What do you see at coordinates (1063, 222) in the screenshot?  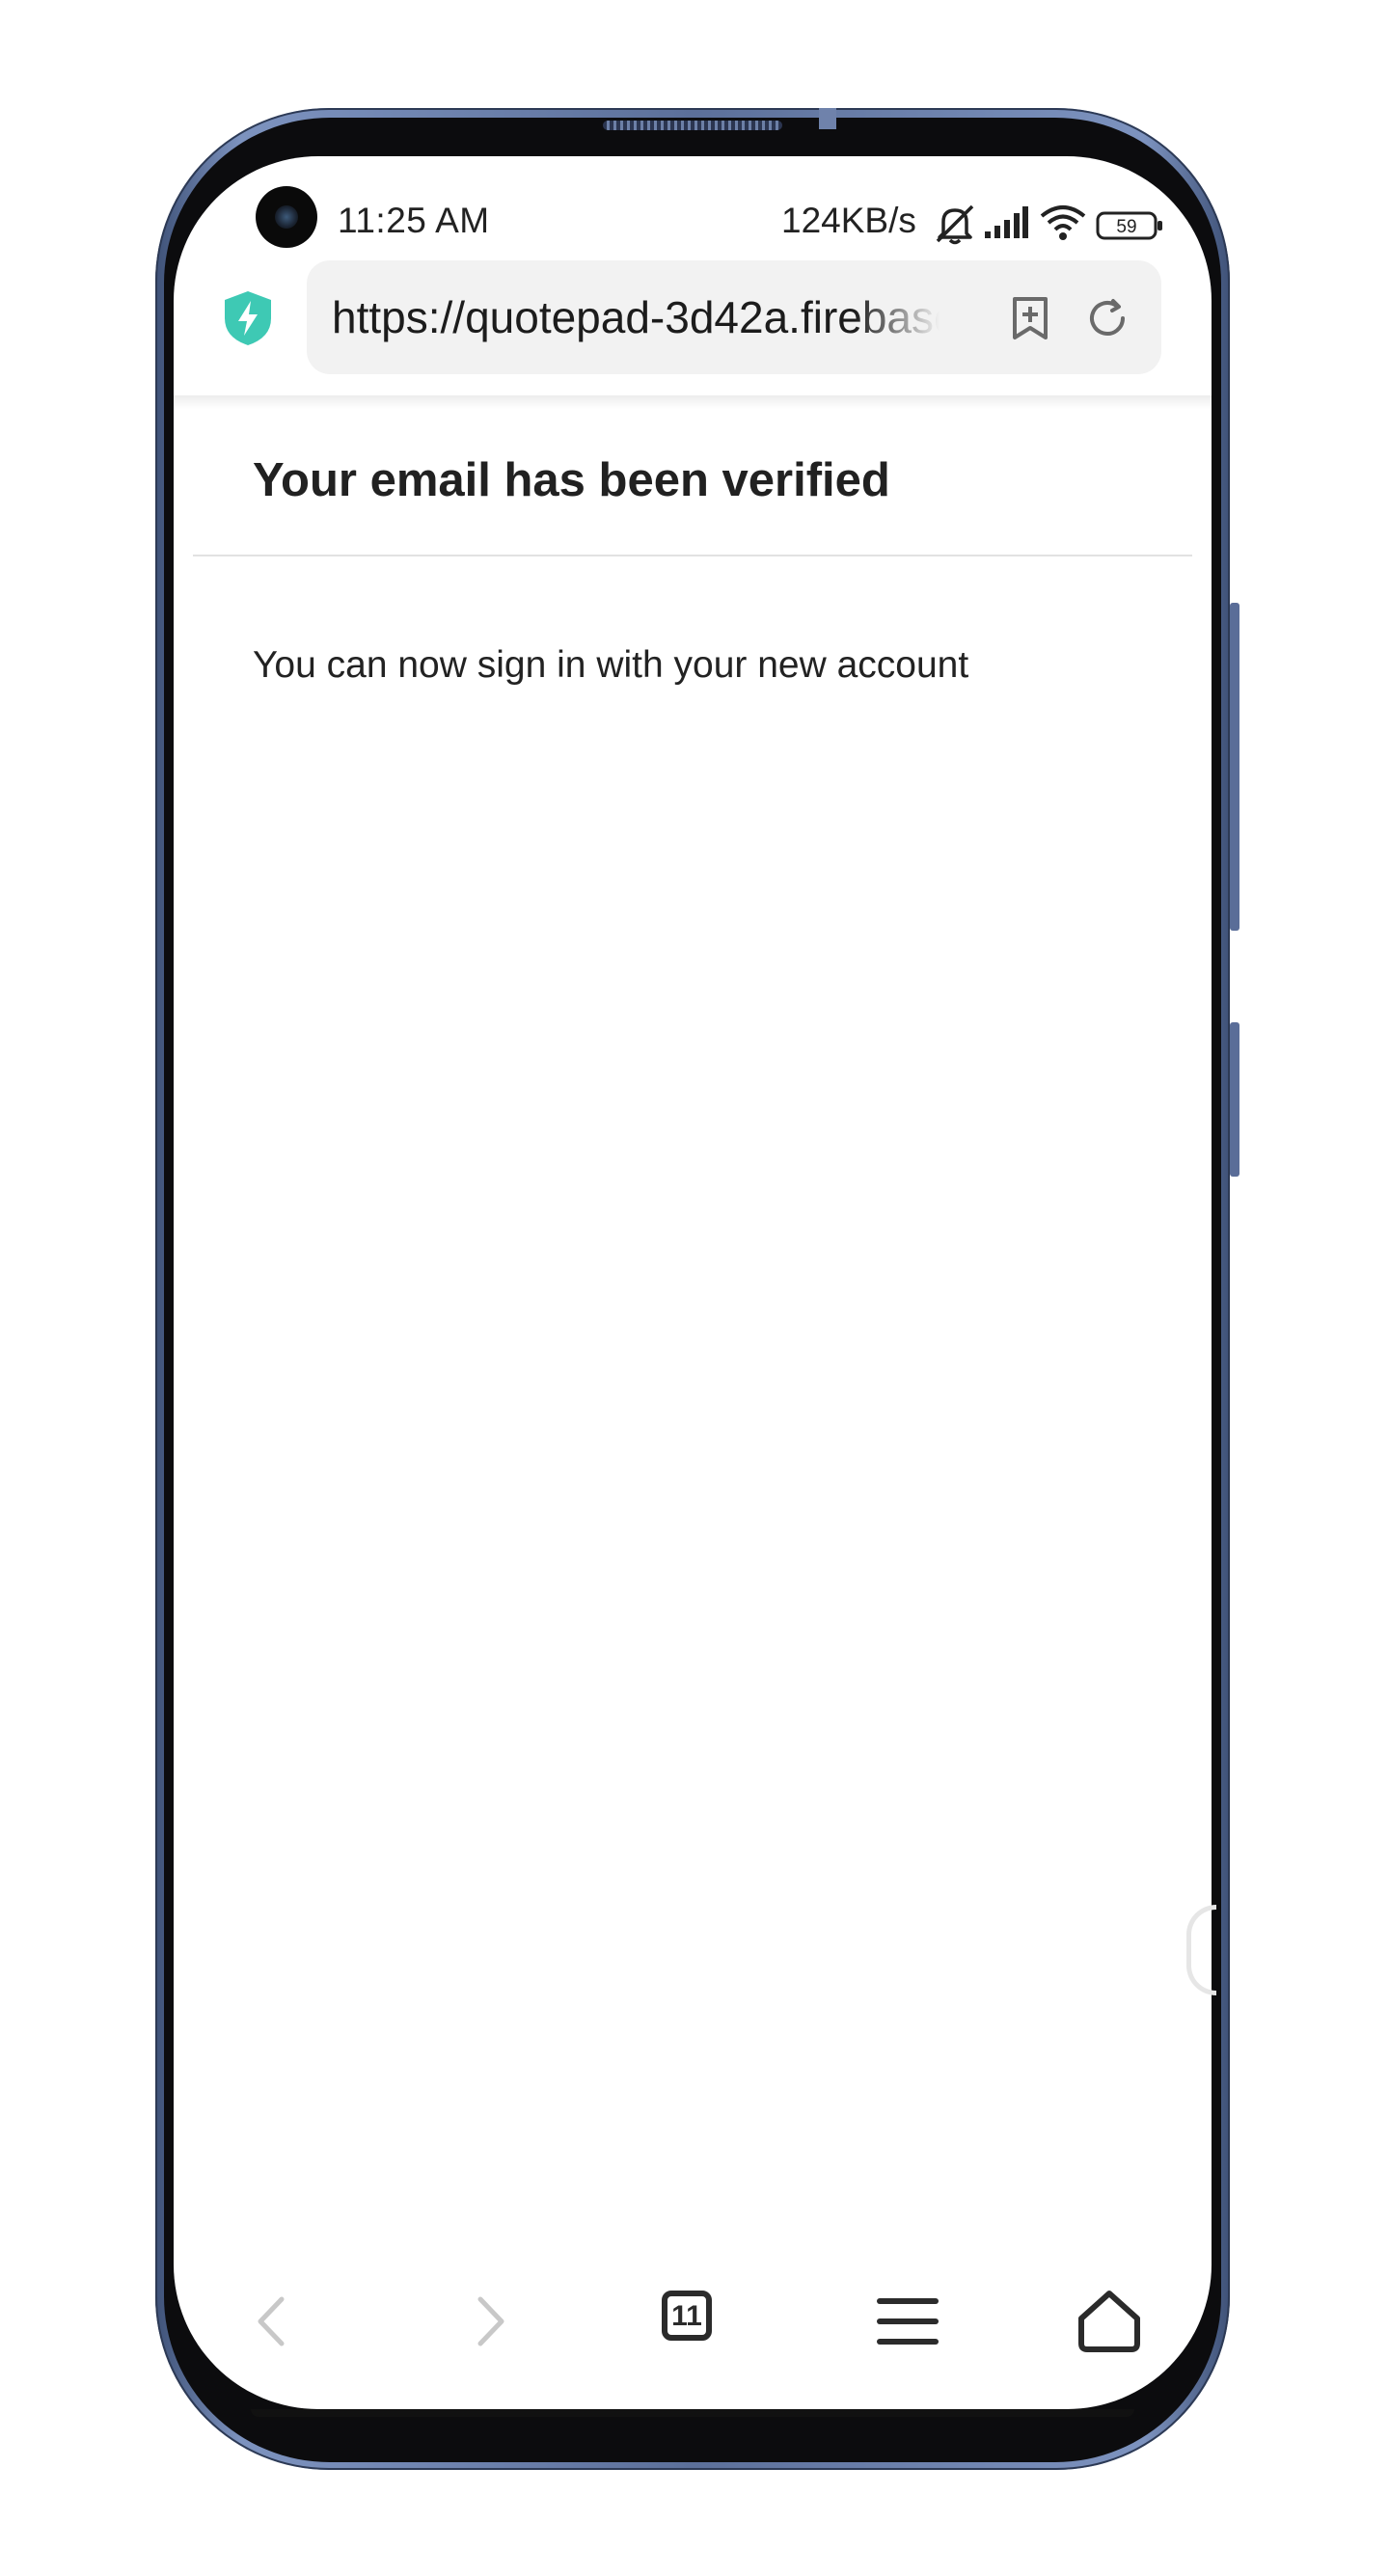 I see `wifi-icon` at bounding box center [1063, 222].